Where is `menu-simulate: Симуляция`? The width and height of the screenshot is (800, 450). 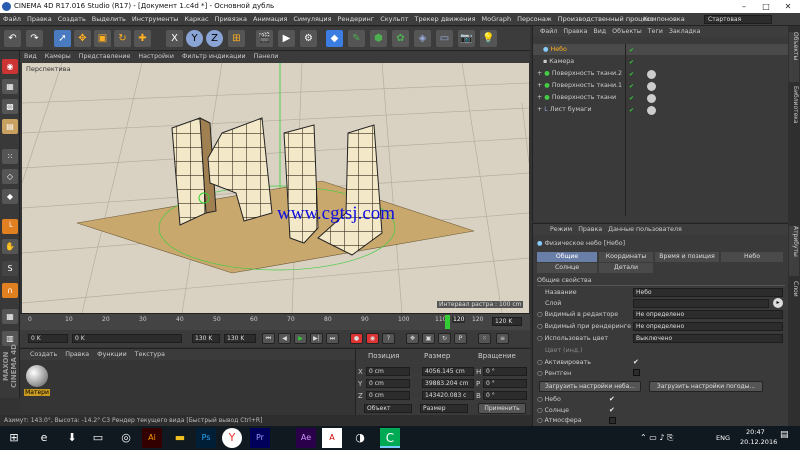 menu-simulate: Симуляция is located at coordinates (312, 19).